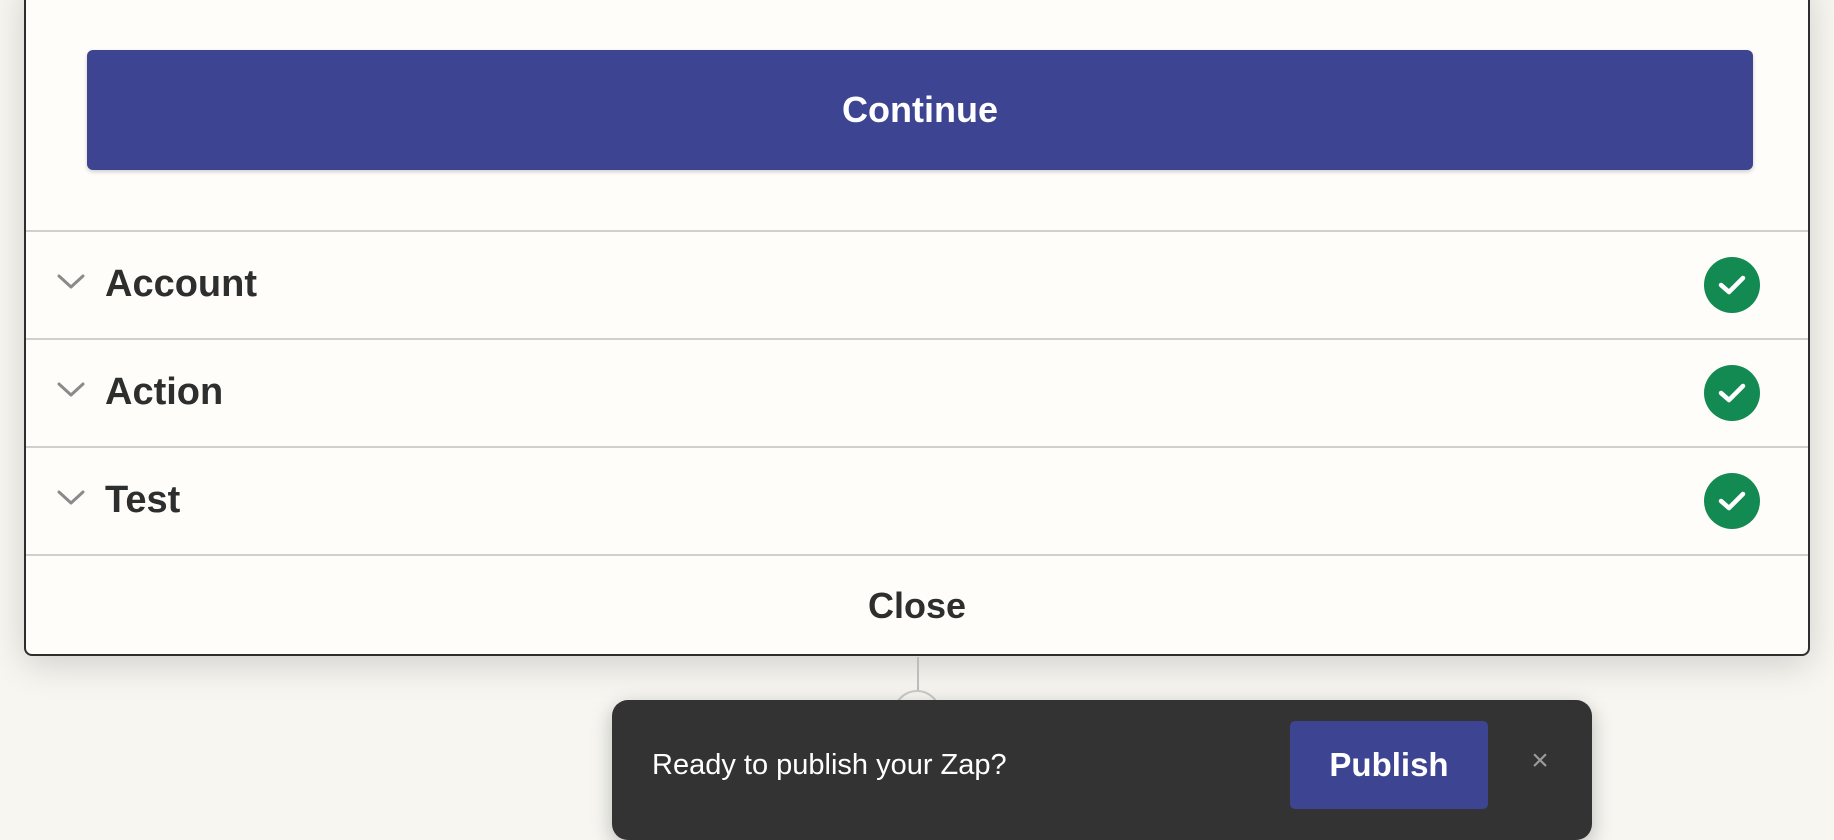 This screenshot has width=1834, height=840. Describe the element at coordinates (917, 604) in the screenshot. I see `close-button: Close` at that location.